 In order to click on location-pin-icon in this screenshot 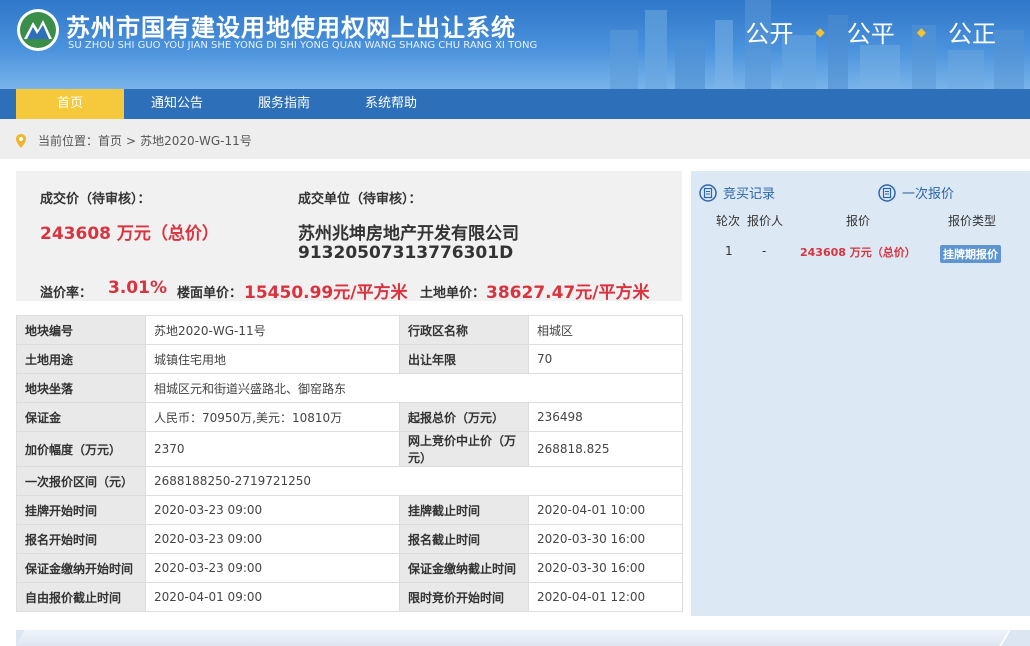, I will do `click(21, 140)`.